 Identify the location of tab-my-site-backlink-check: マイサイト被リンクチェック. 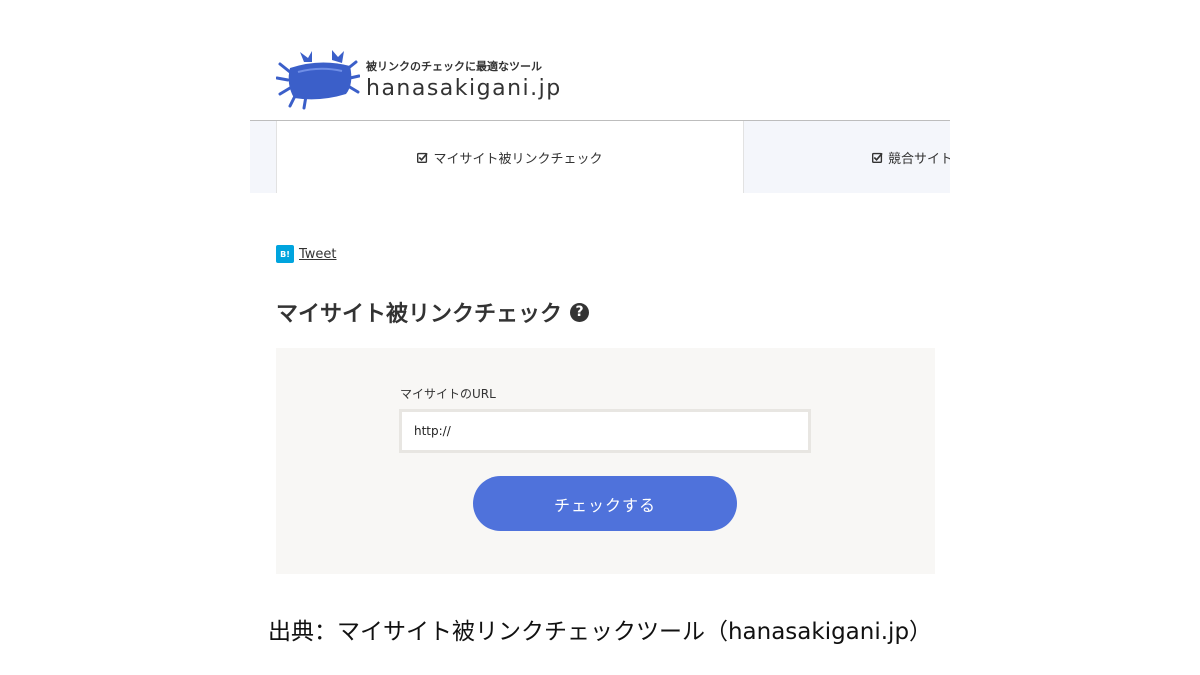
(510, 157).